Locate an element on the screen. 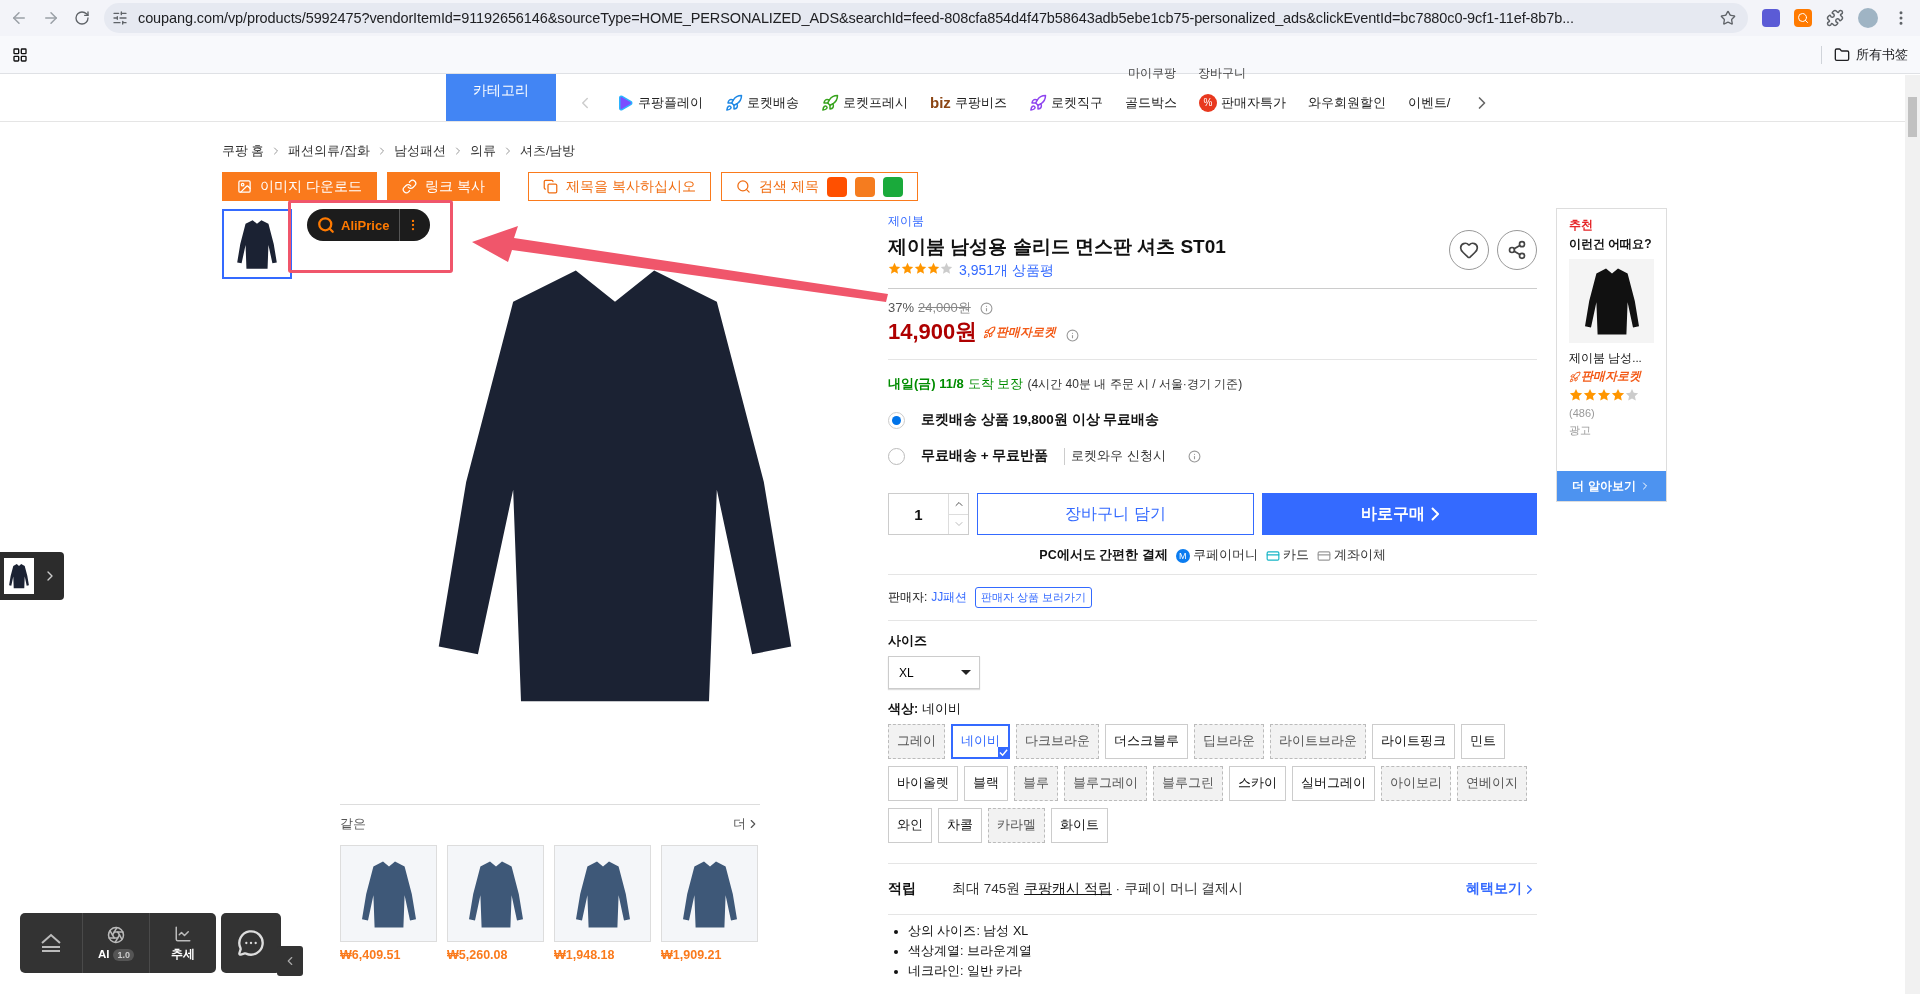 This screenshot has height=994, width=1920. shirt-drawing is located at coordinates (19, 576).